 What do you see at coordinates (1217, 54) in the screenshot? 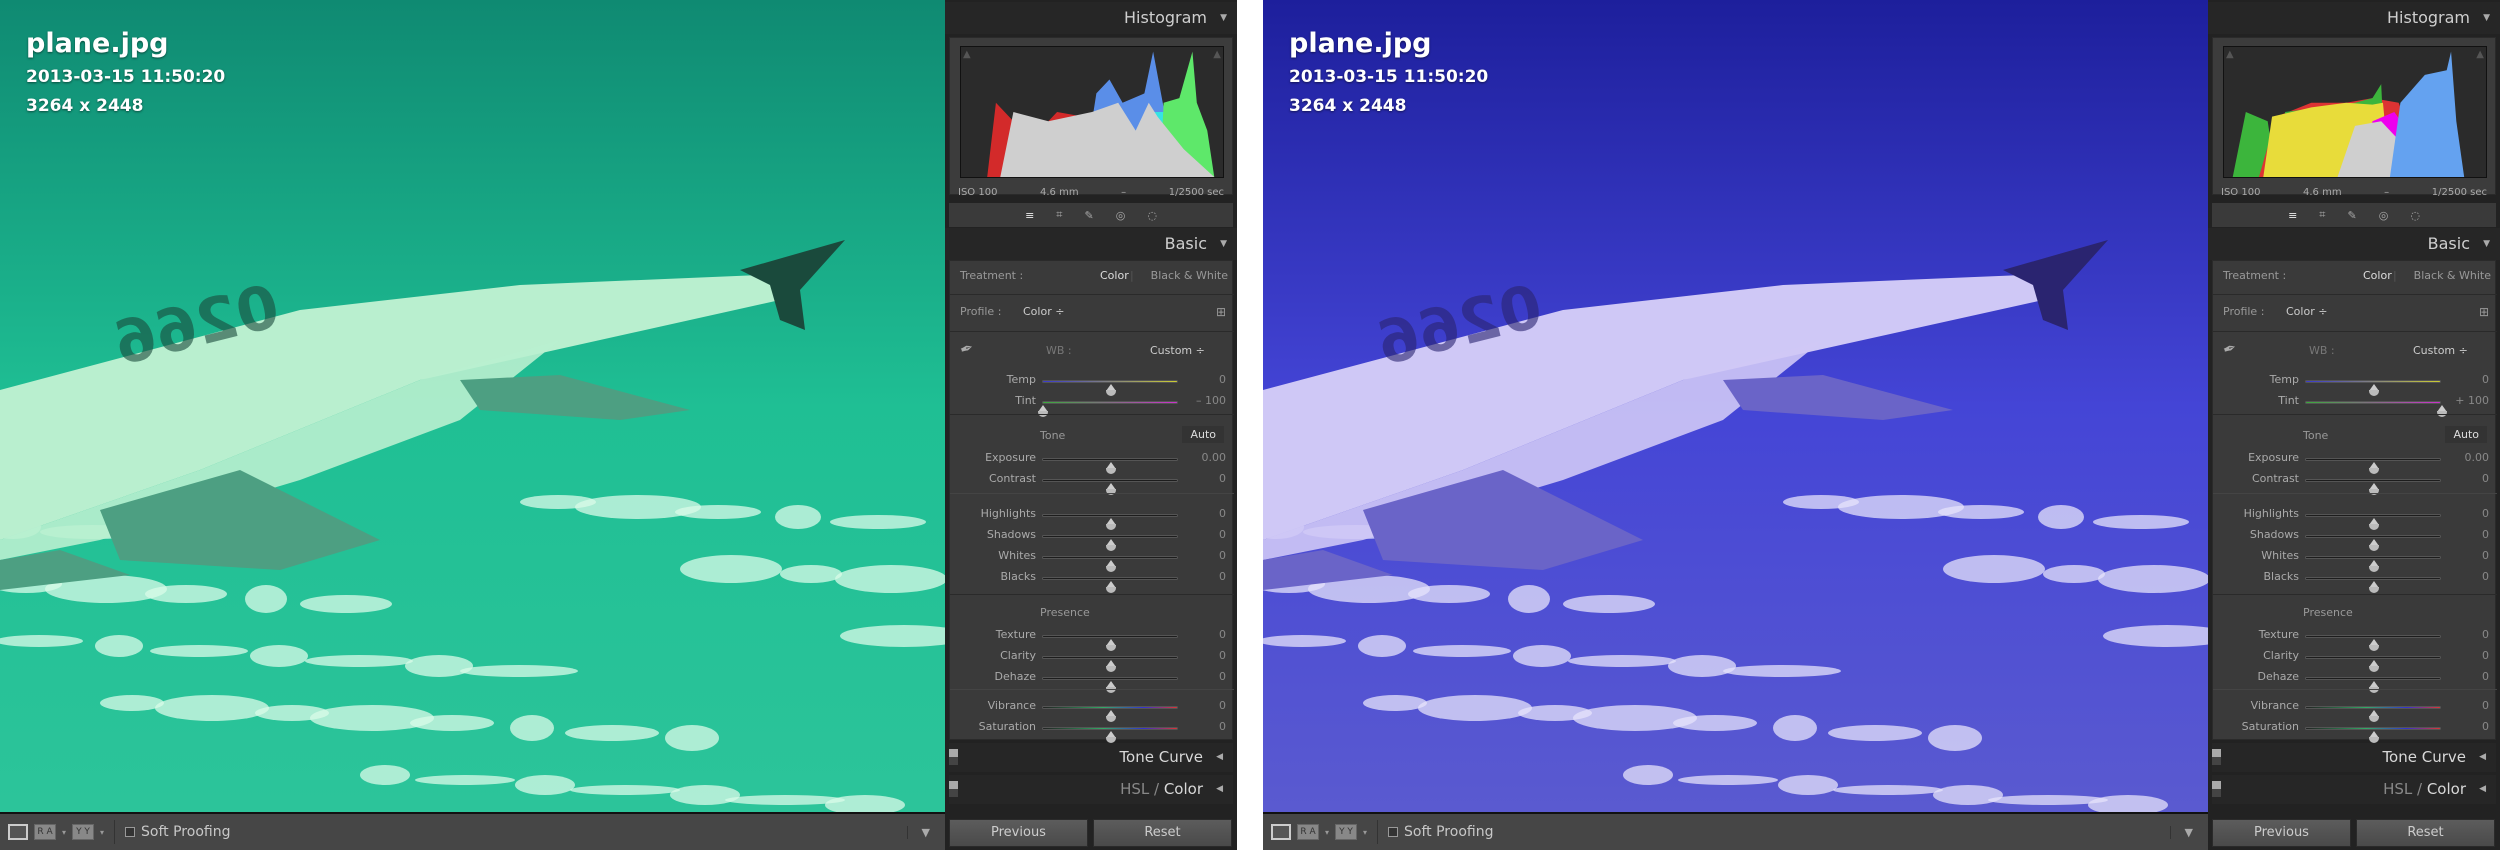
I see `highlight-clipping-icon: ▲` at bounding box center [1217, 54].